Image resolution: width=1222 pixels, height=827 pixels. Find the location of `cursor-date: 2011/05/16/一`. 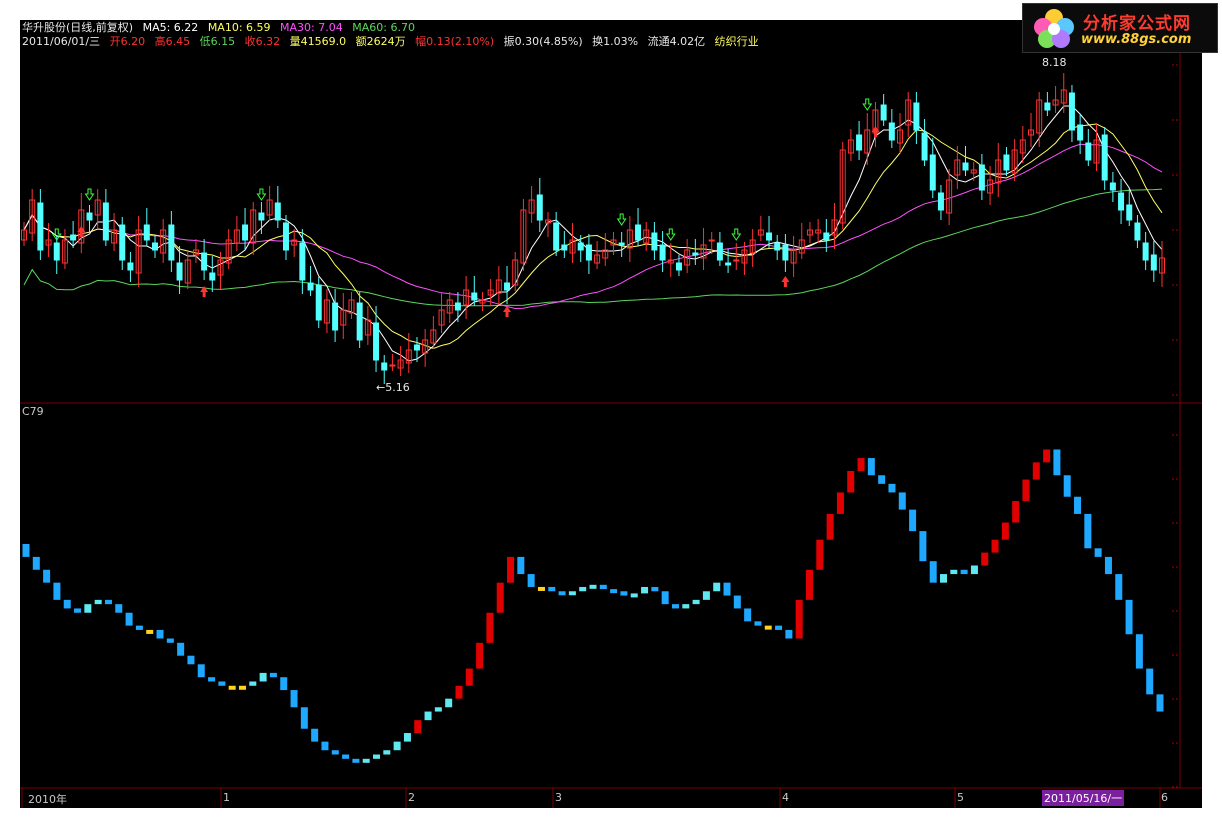

cursor-date: 2011/05/16/一 is located at coordinates (1083, 798).